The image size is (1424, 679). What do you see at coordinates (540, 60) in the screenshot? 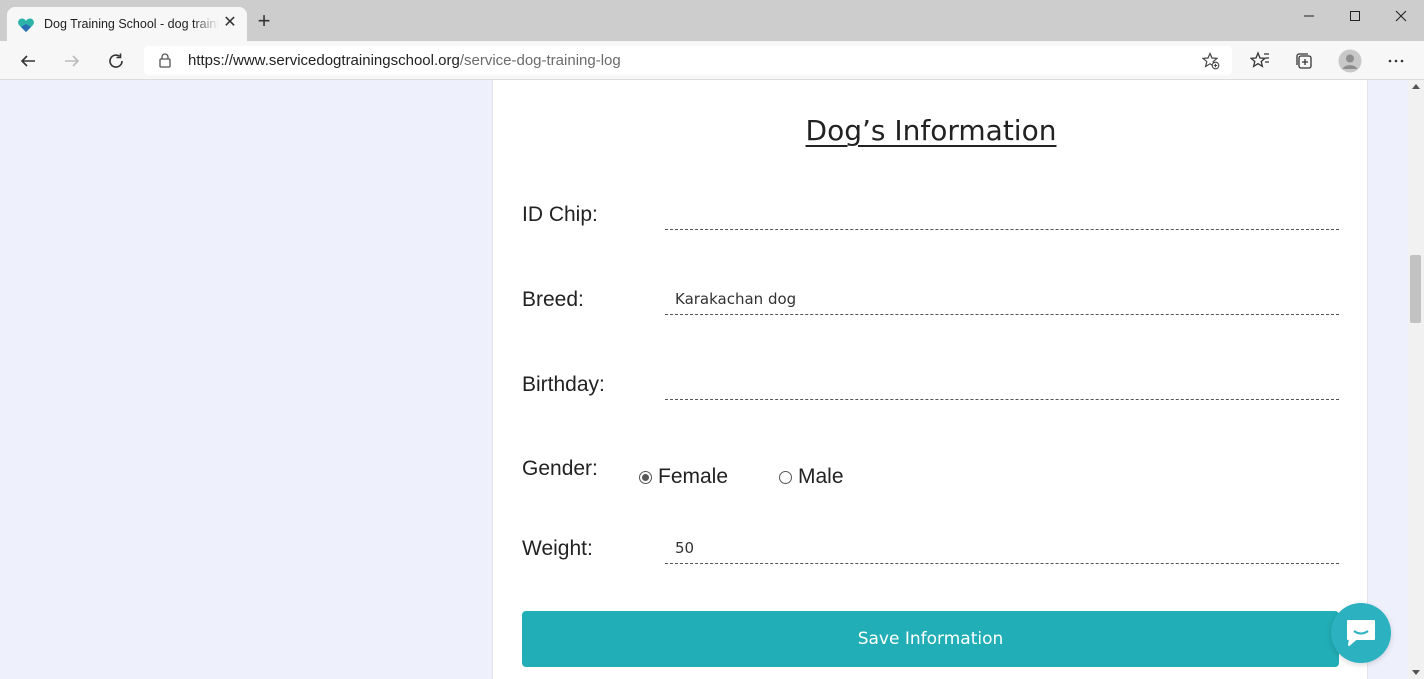
I see `url-path: /service-dog-training-log` at bounding box center [540, 60].